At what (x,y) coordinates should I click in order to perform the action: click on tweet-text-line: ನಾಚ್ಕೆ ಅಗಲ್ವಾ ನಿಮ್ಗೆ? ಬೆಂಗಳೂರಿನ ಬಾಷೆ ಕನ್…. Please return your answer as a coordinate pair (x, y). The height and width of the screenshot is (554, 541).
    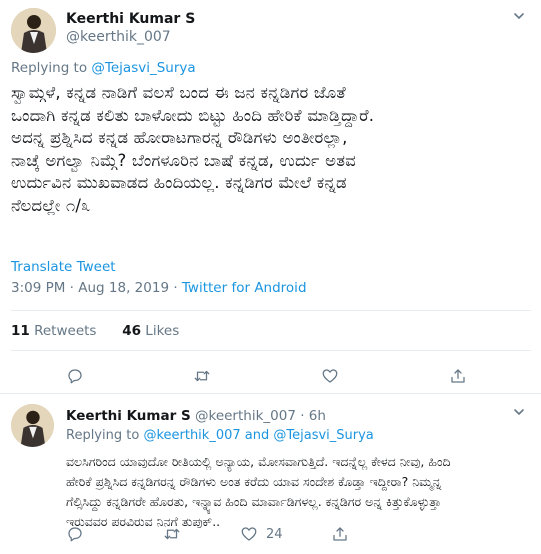
    Looking at the image, I should click on (183, 160).